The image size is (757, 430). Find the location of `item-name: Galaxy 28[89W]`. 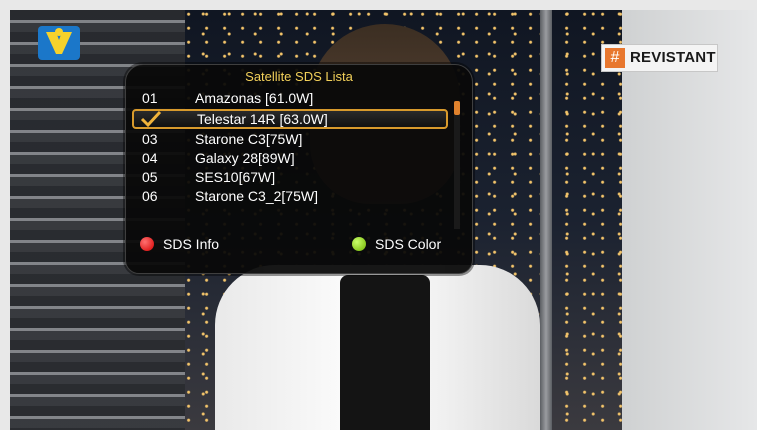

item-name: Galaxy 28[89W] is located at coordinates (245, 158).